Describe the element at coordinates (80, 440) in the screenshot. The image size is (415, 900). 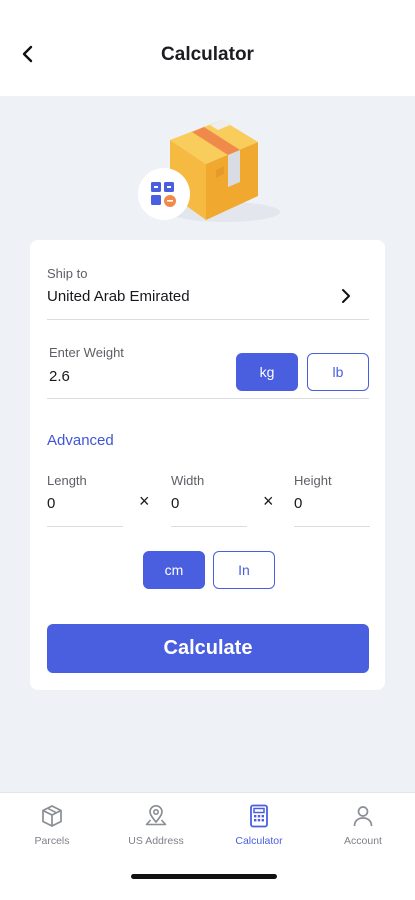
I see `advanced-toggle: Advanced` at that location.